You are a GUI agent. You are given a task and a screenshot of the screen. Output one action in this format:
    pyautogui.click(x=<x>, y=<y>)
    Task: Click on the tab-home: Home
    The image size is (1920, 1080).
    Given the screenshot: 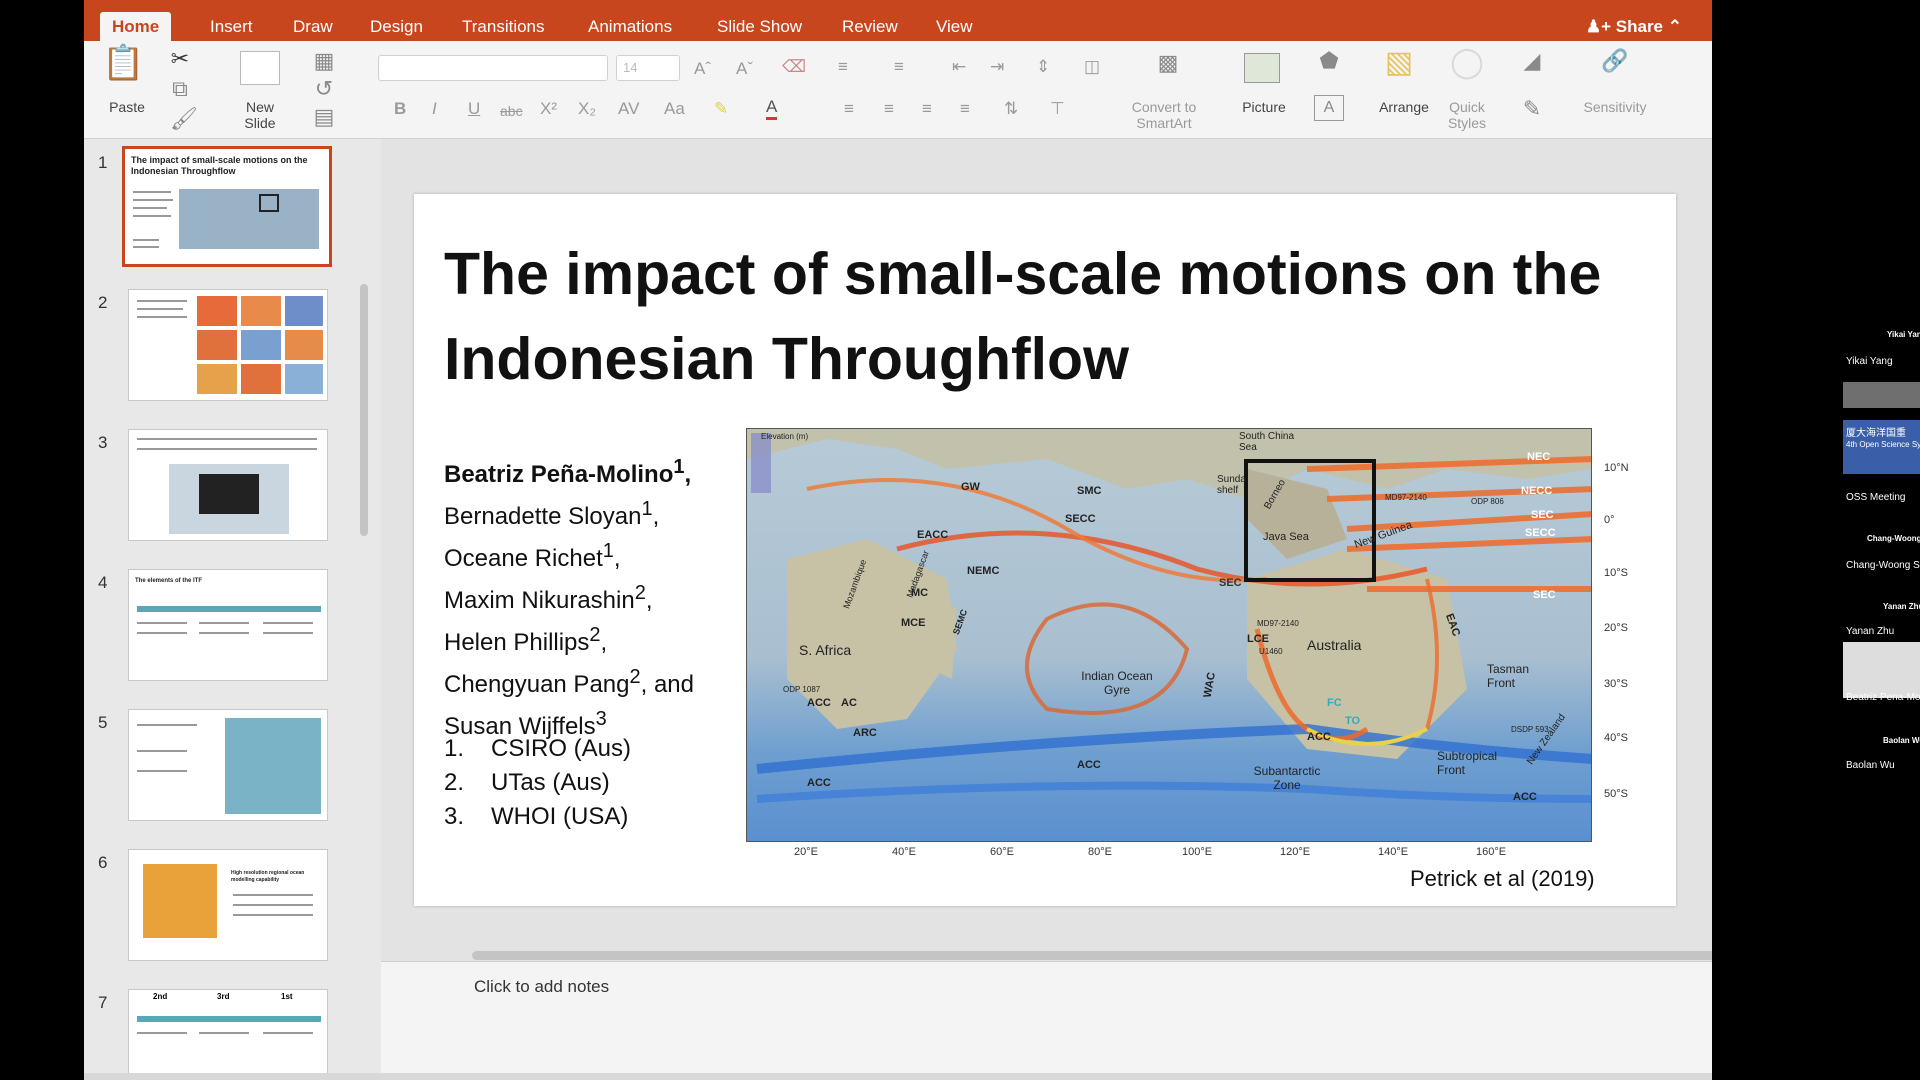 What is the action you would take?
    pyautogui.click(x=136, y=26)
    